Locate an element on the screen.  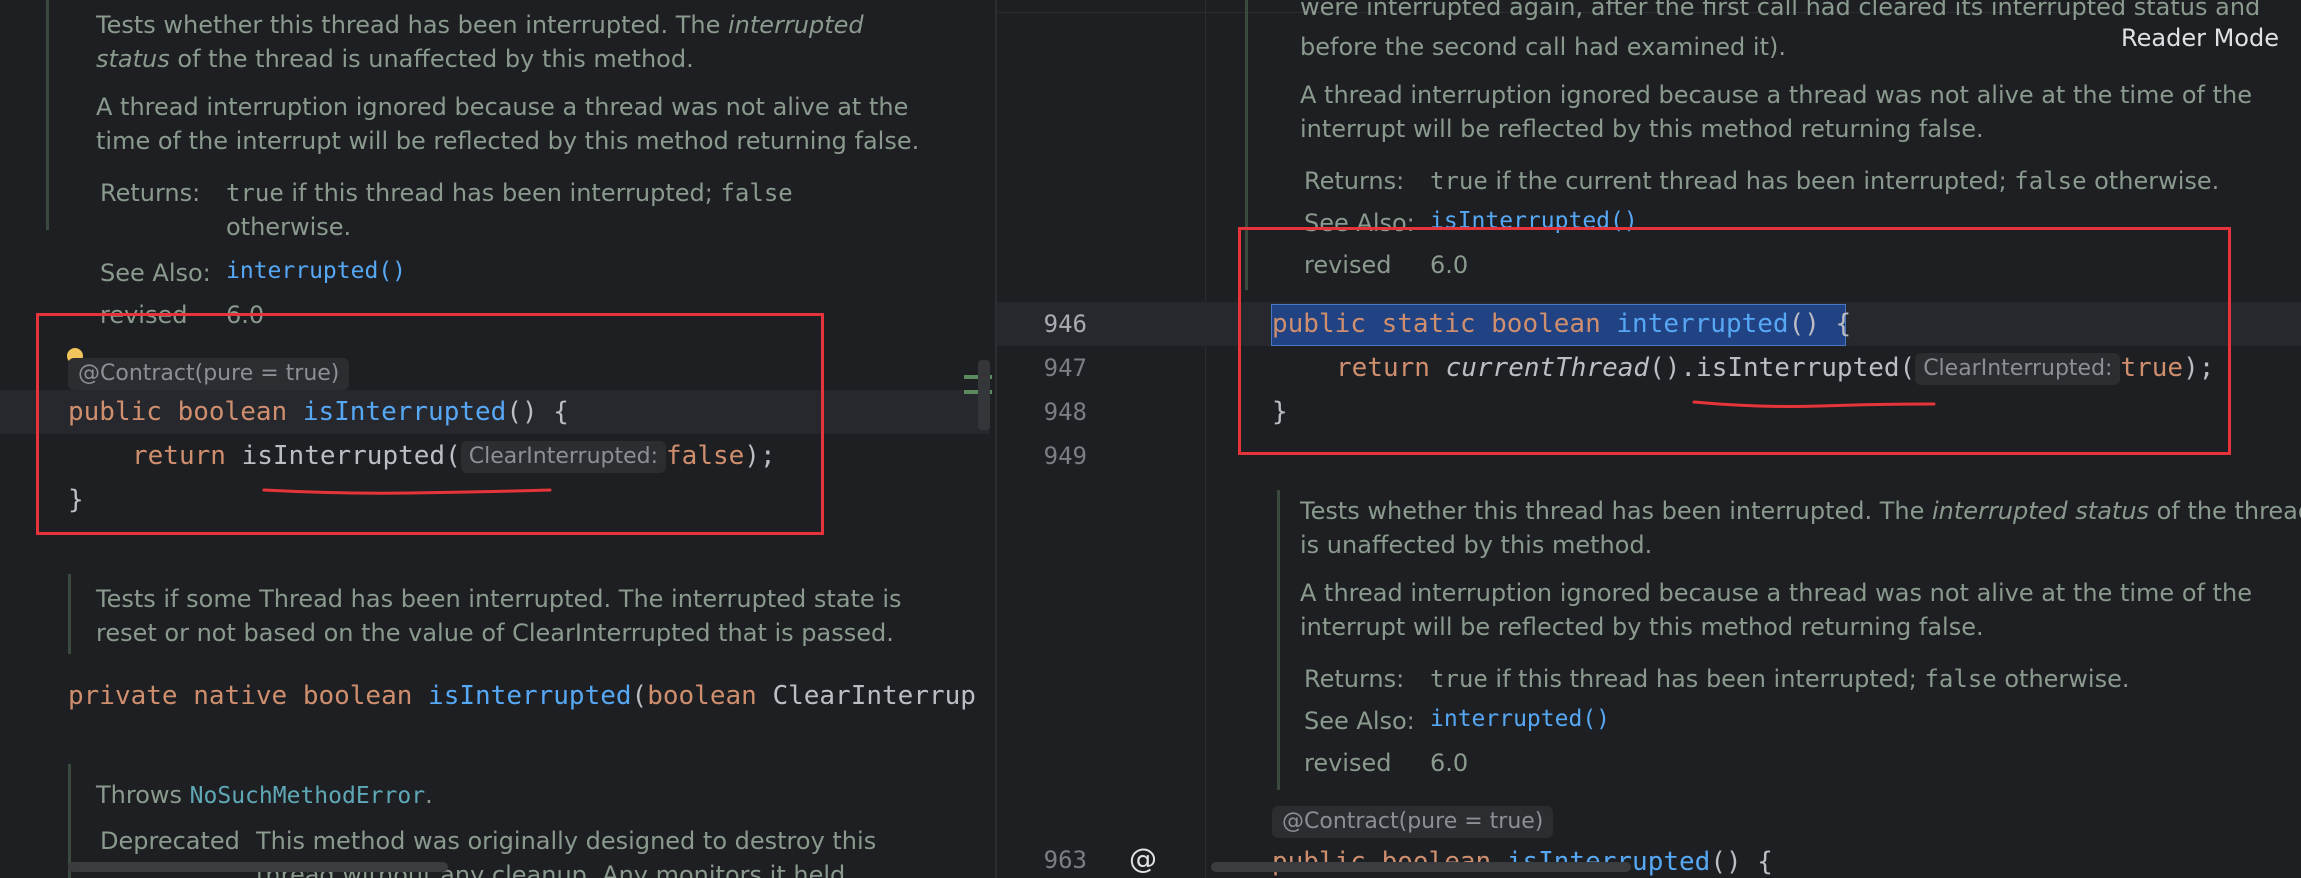
gutter is located at coordinates (1101, 439).